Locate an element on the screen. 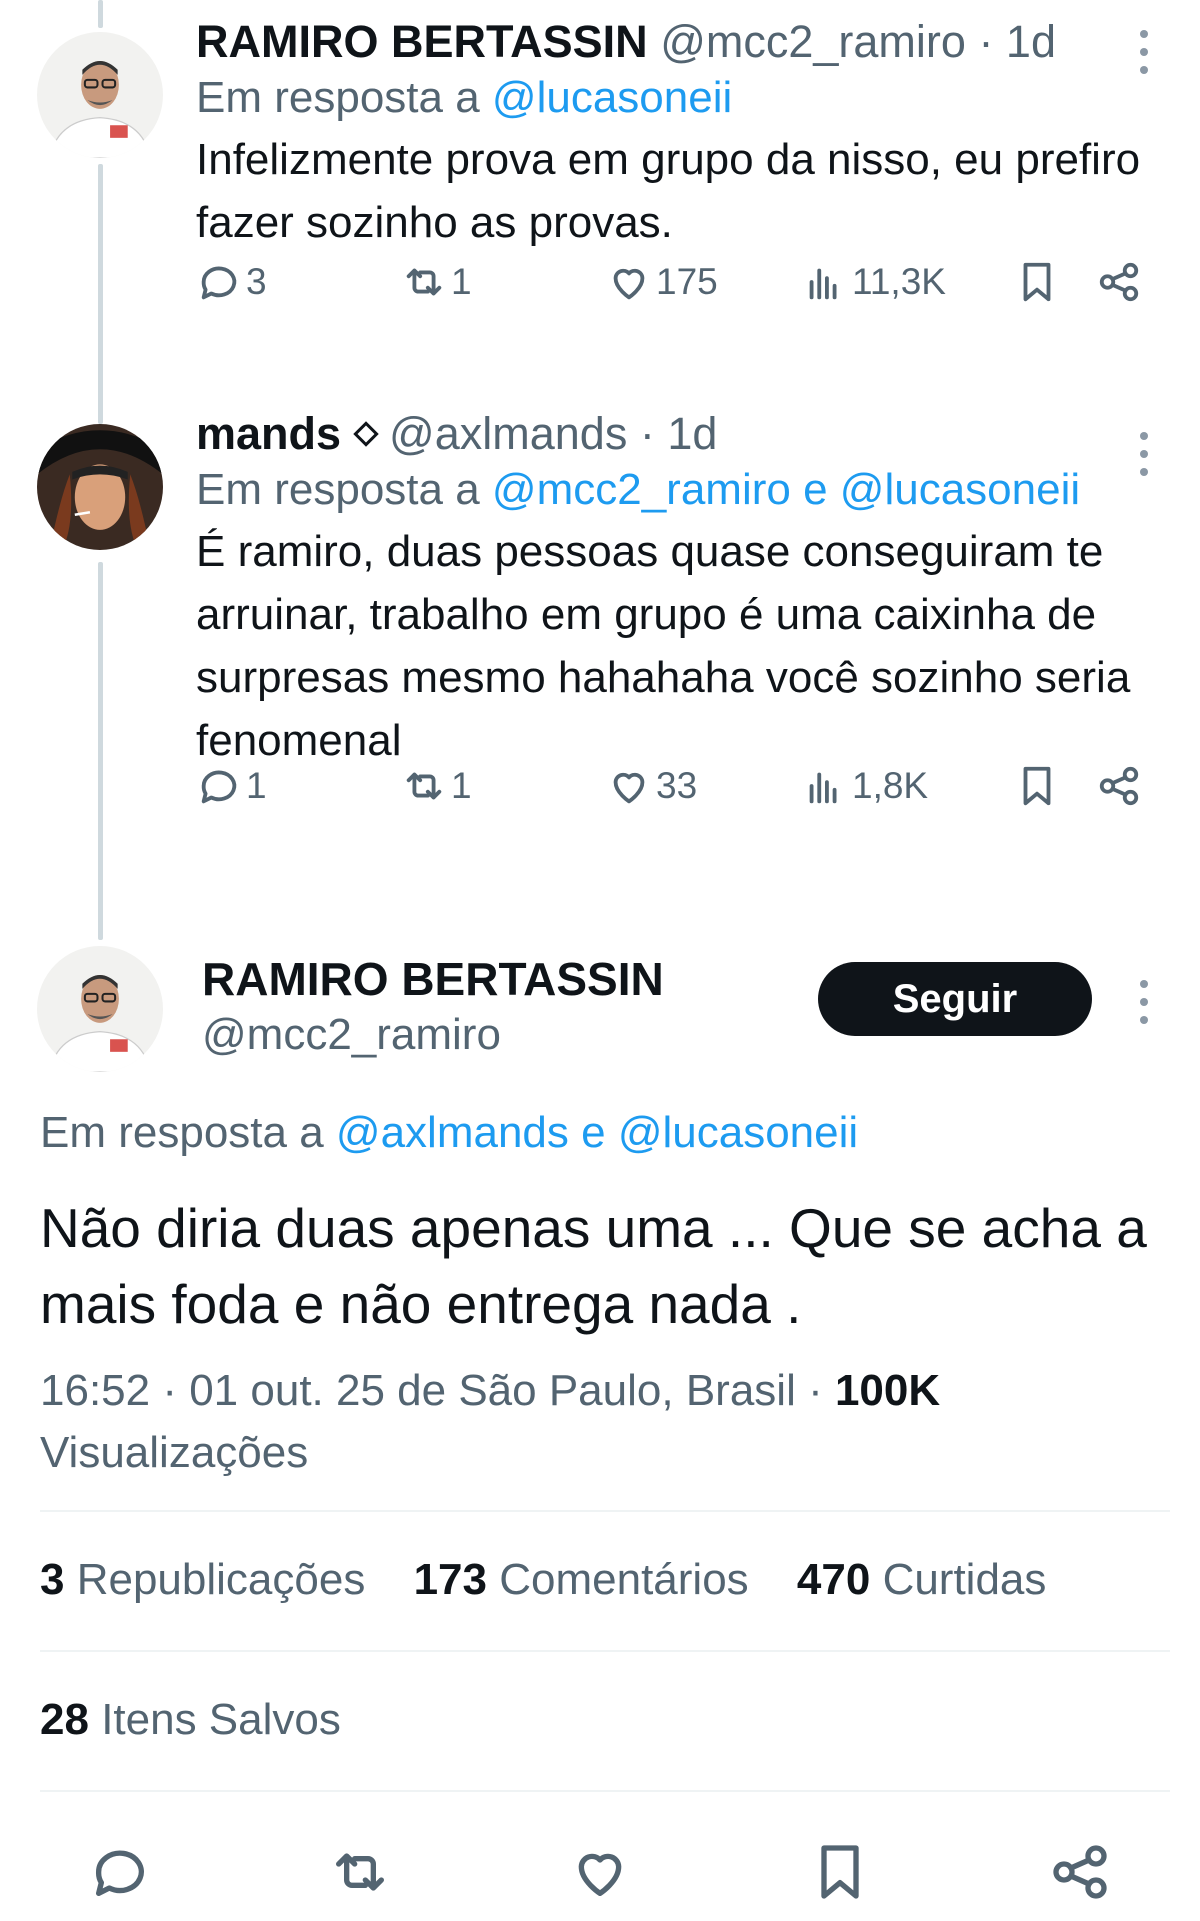 The image size is (1200, 1921). comments-label: Comentários is located at coordinates (624, 1579).